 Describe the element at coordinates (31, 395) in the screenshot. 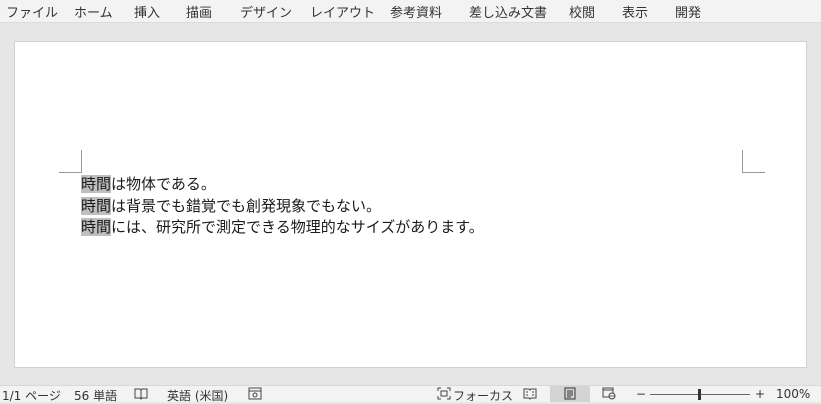

I see `page-count: 1/1 ページ` at that location.